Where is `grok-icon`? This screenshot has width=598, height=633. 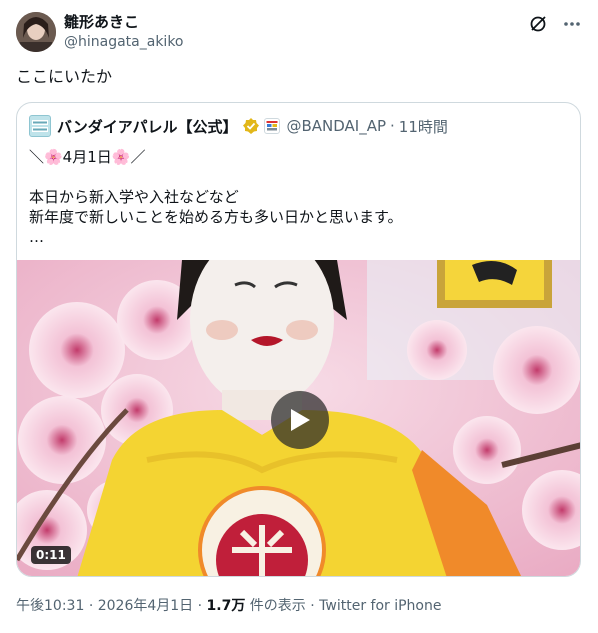
grok-icon is located at coordinates (538, 24).